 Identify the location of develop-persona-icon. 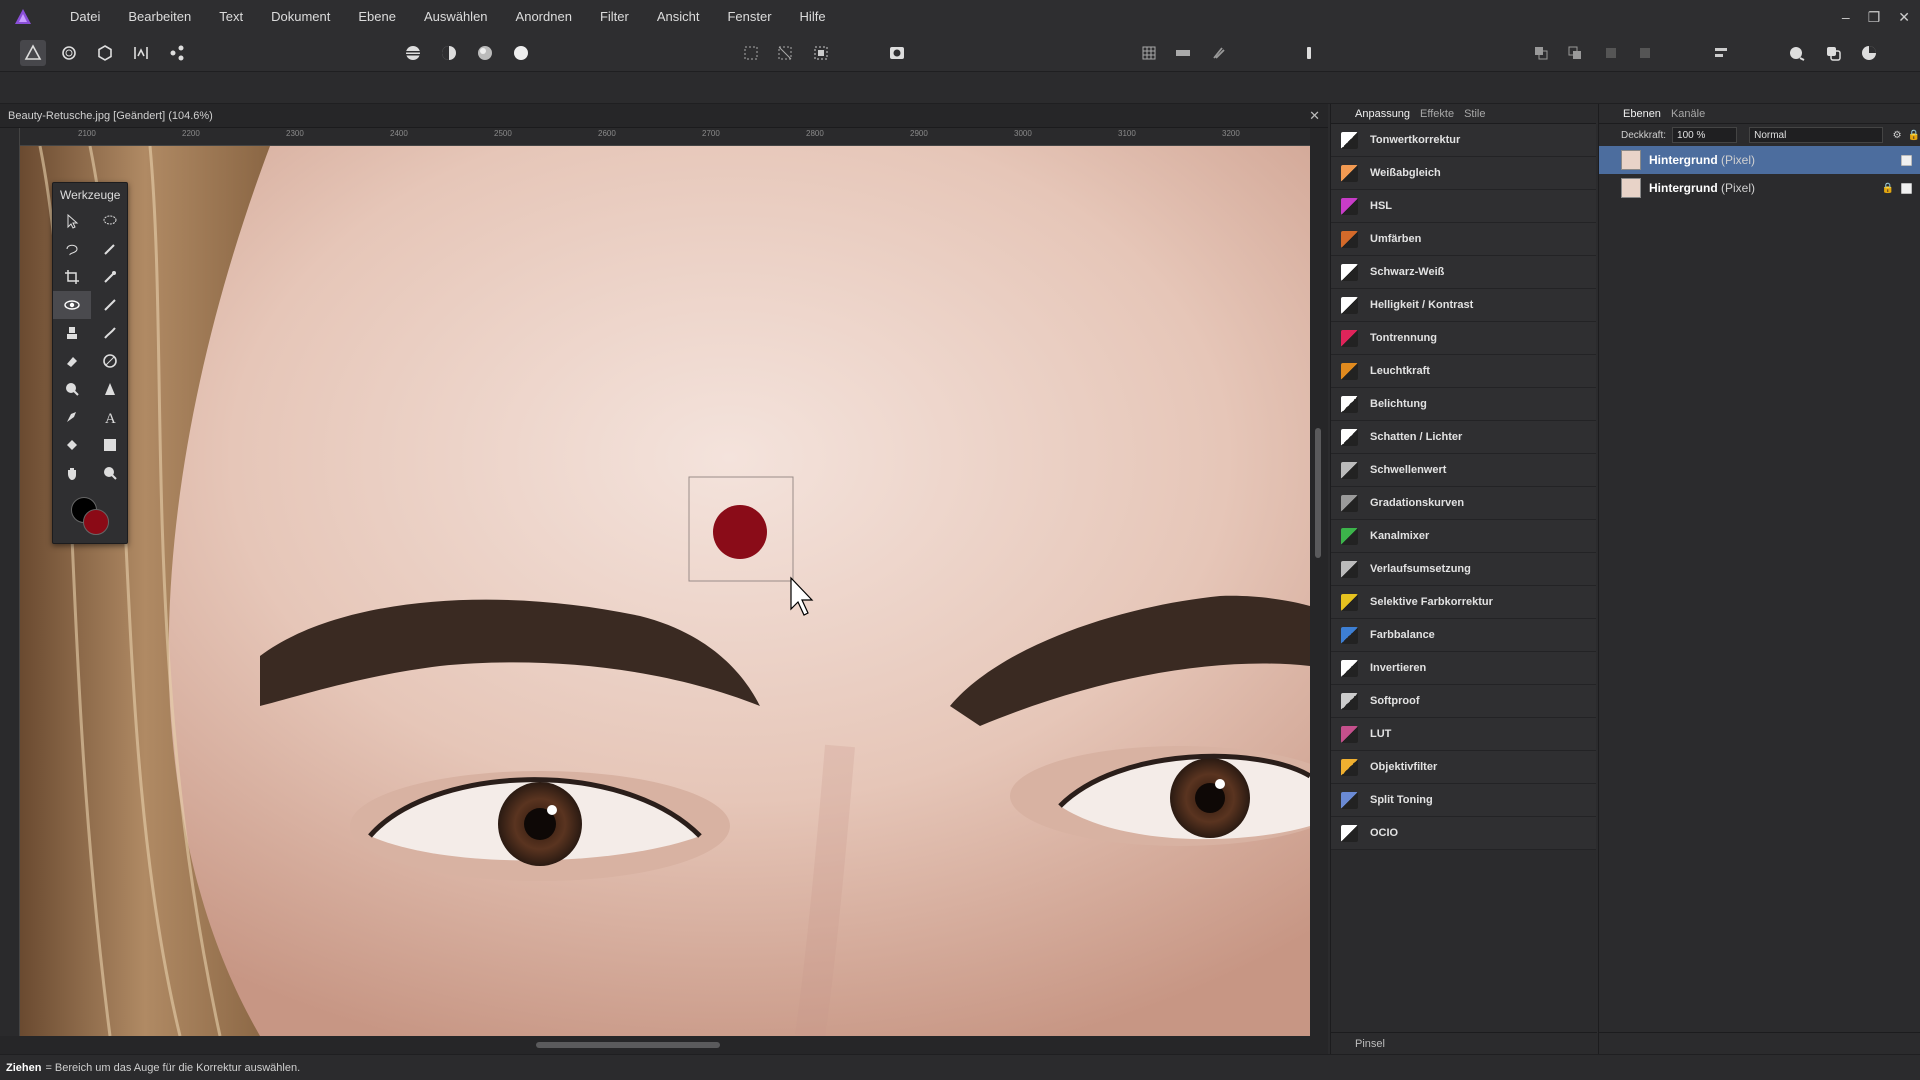
(105, 53).